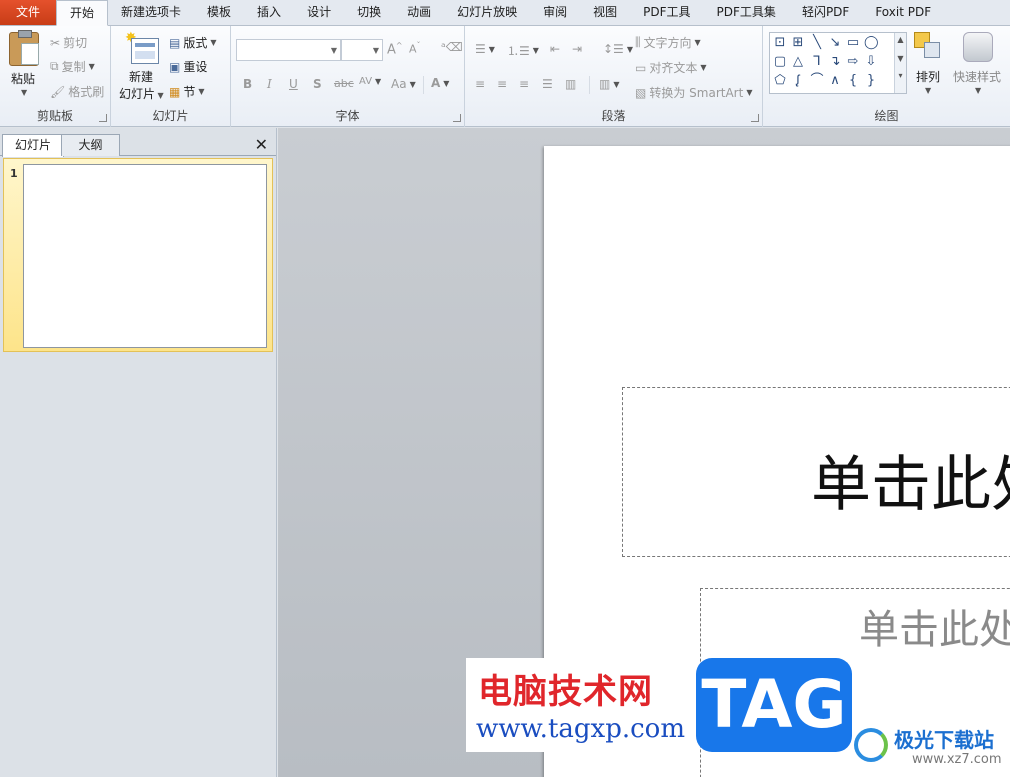  Describe the element at coordinates (825, 12) in the screenshot. I see `tab-lightpdf: 轻闪PDF` at that location.